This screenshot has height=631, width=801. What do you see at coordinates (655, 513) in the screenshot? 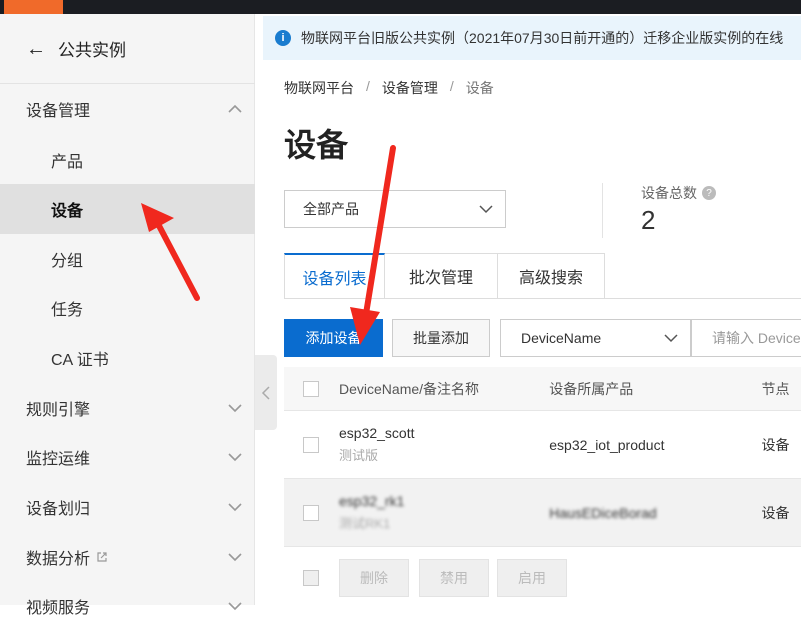
I see `device-product-cell: HausEDiceBorad` at bounding box center [655, 513].